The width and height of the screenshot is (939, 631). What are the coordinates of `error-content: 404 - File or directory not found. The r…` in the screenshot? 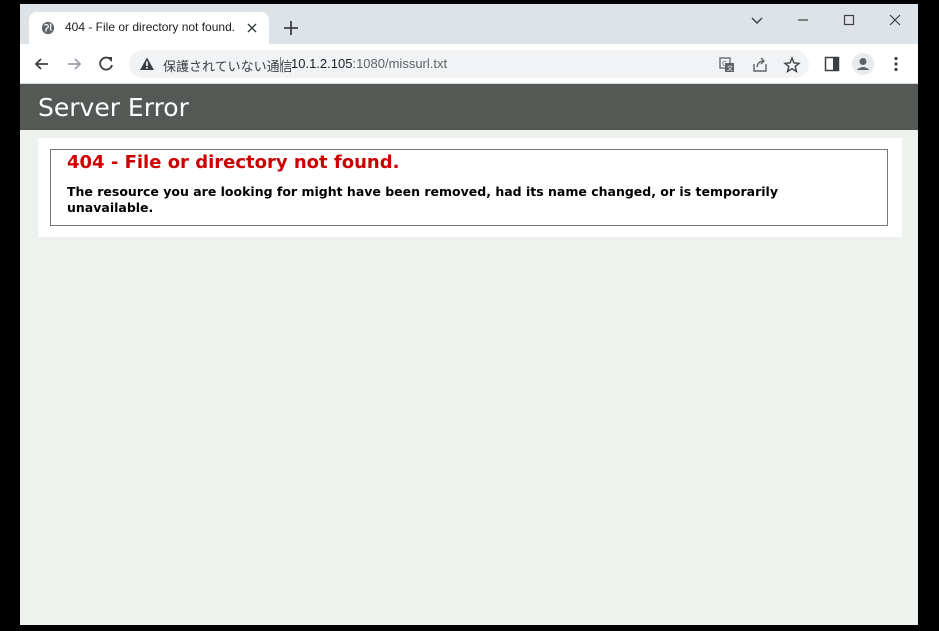 It's located at (470, 187).